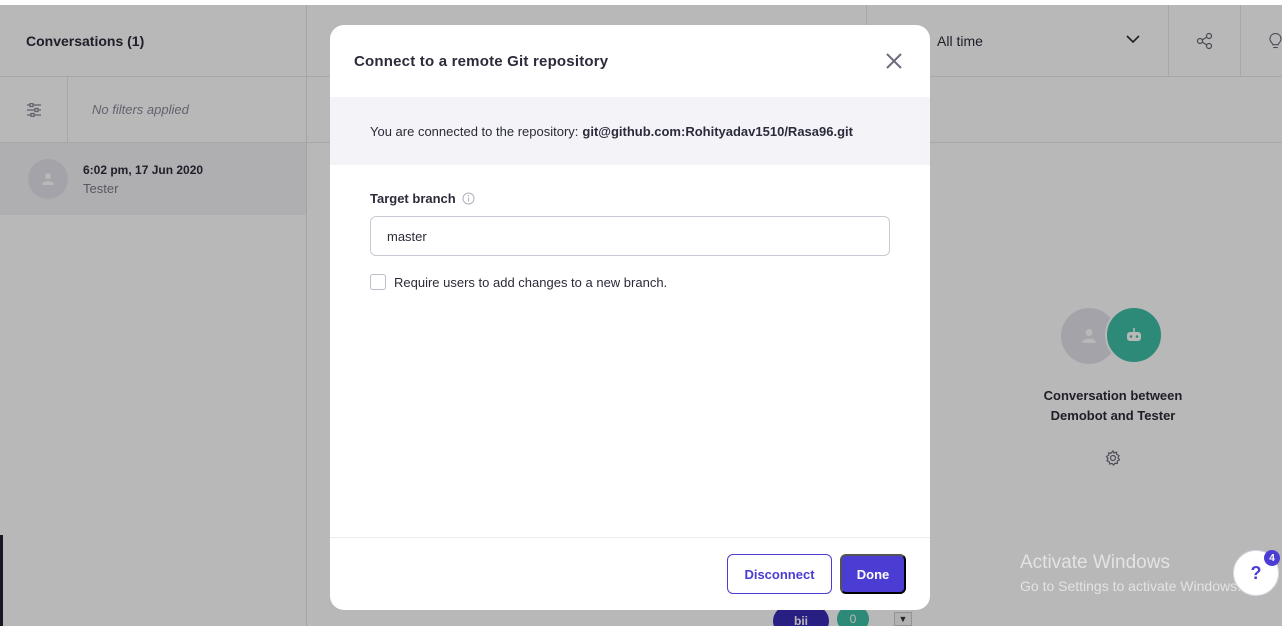 The image size is (1282, 626). What do you see at coordinates (481, 61) in the screenshot?
I see `modal-title: Connect to a remote Git repository` at bounding box center [481, 61].